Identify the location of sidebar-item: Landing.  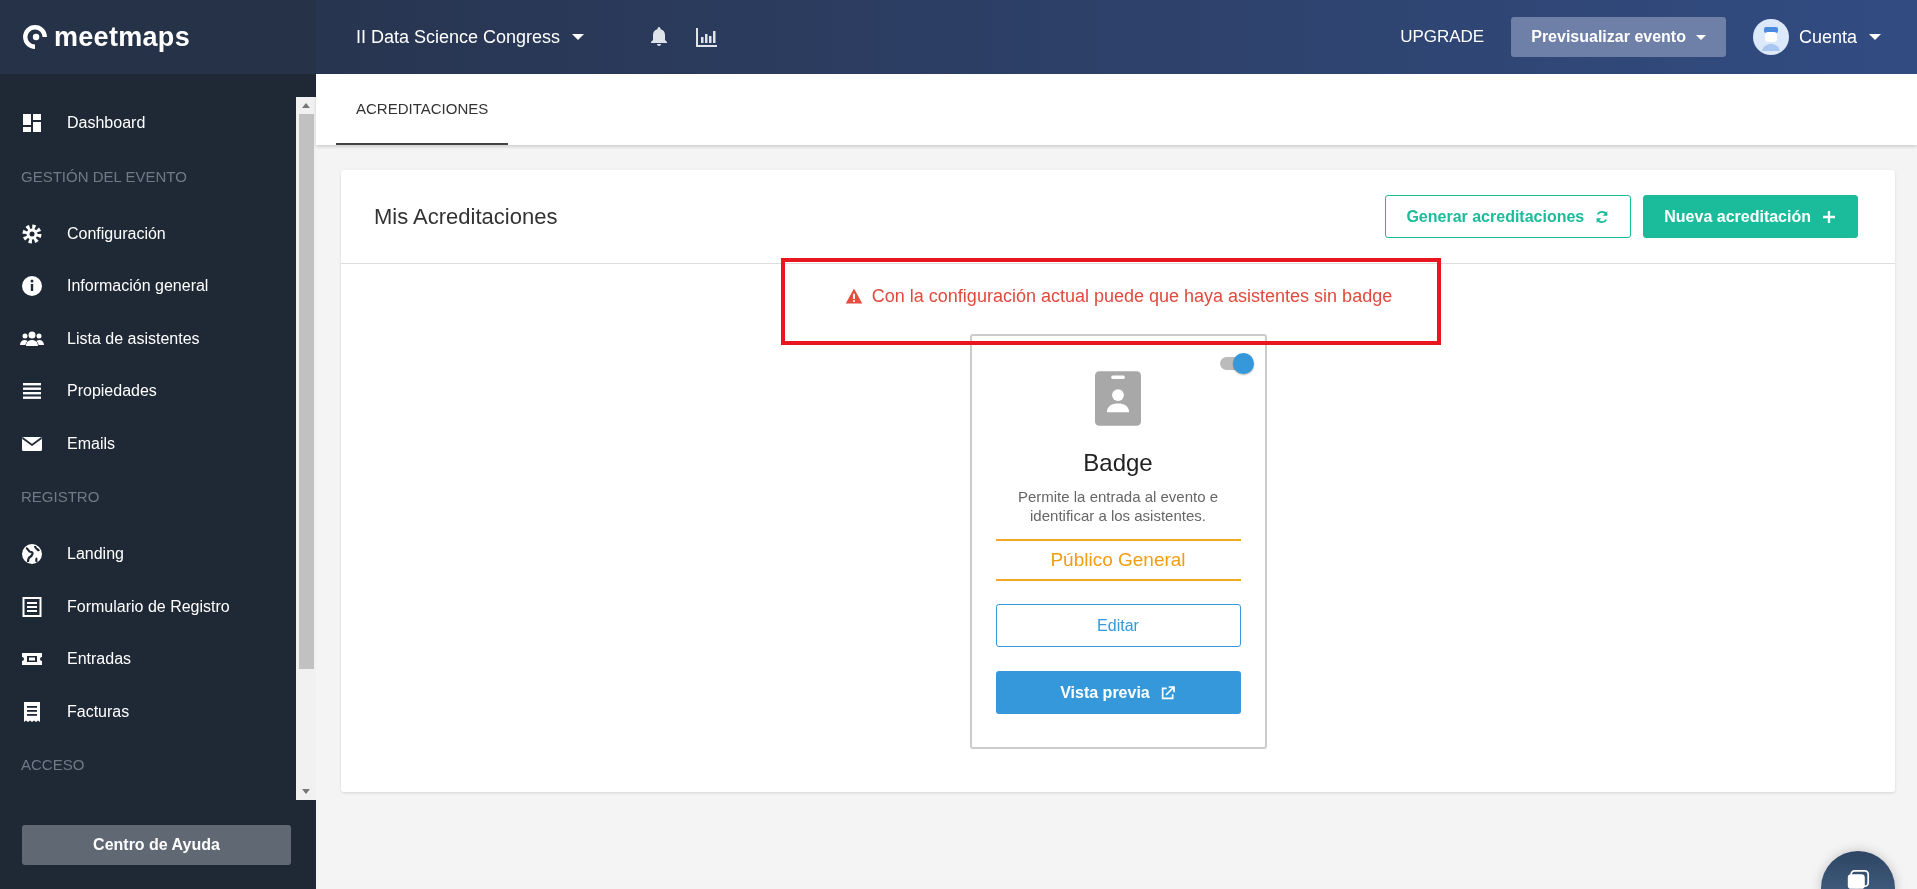
(148, 554).